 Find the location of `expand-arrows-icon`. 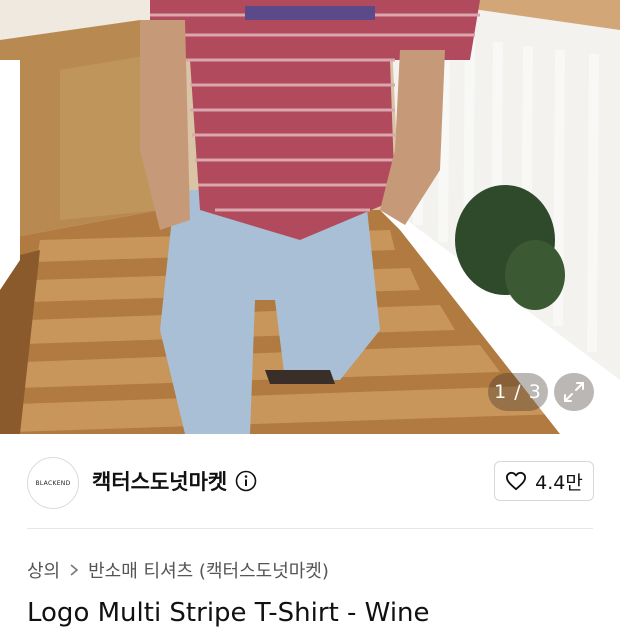

expand-arrows-icon is located at coordinates (574, 392).